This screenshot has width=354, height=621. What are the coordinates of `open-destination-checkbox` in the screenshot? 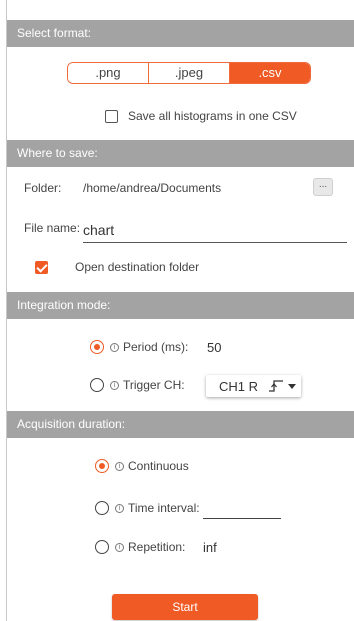 It's located at (41, 267).